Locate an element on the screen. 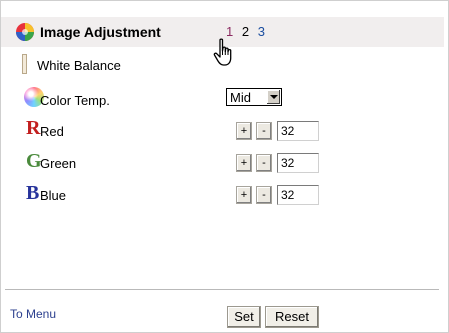  green-plus-button: + is located at coordinates (244, 163).